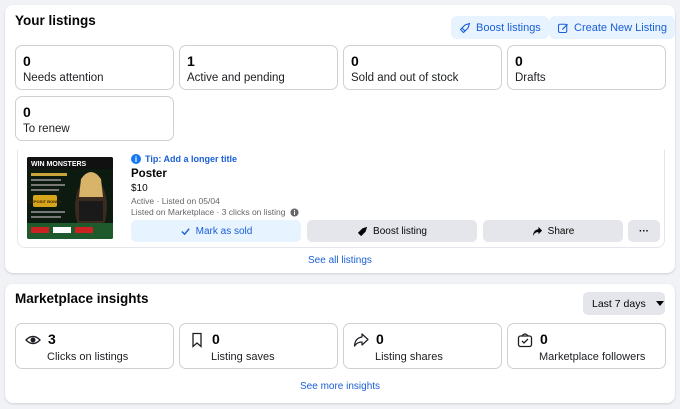 The height and width of the screenshot is (409, 680). I want to click on stat-label: Drafts, so click(530, 78).